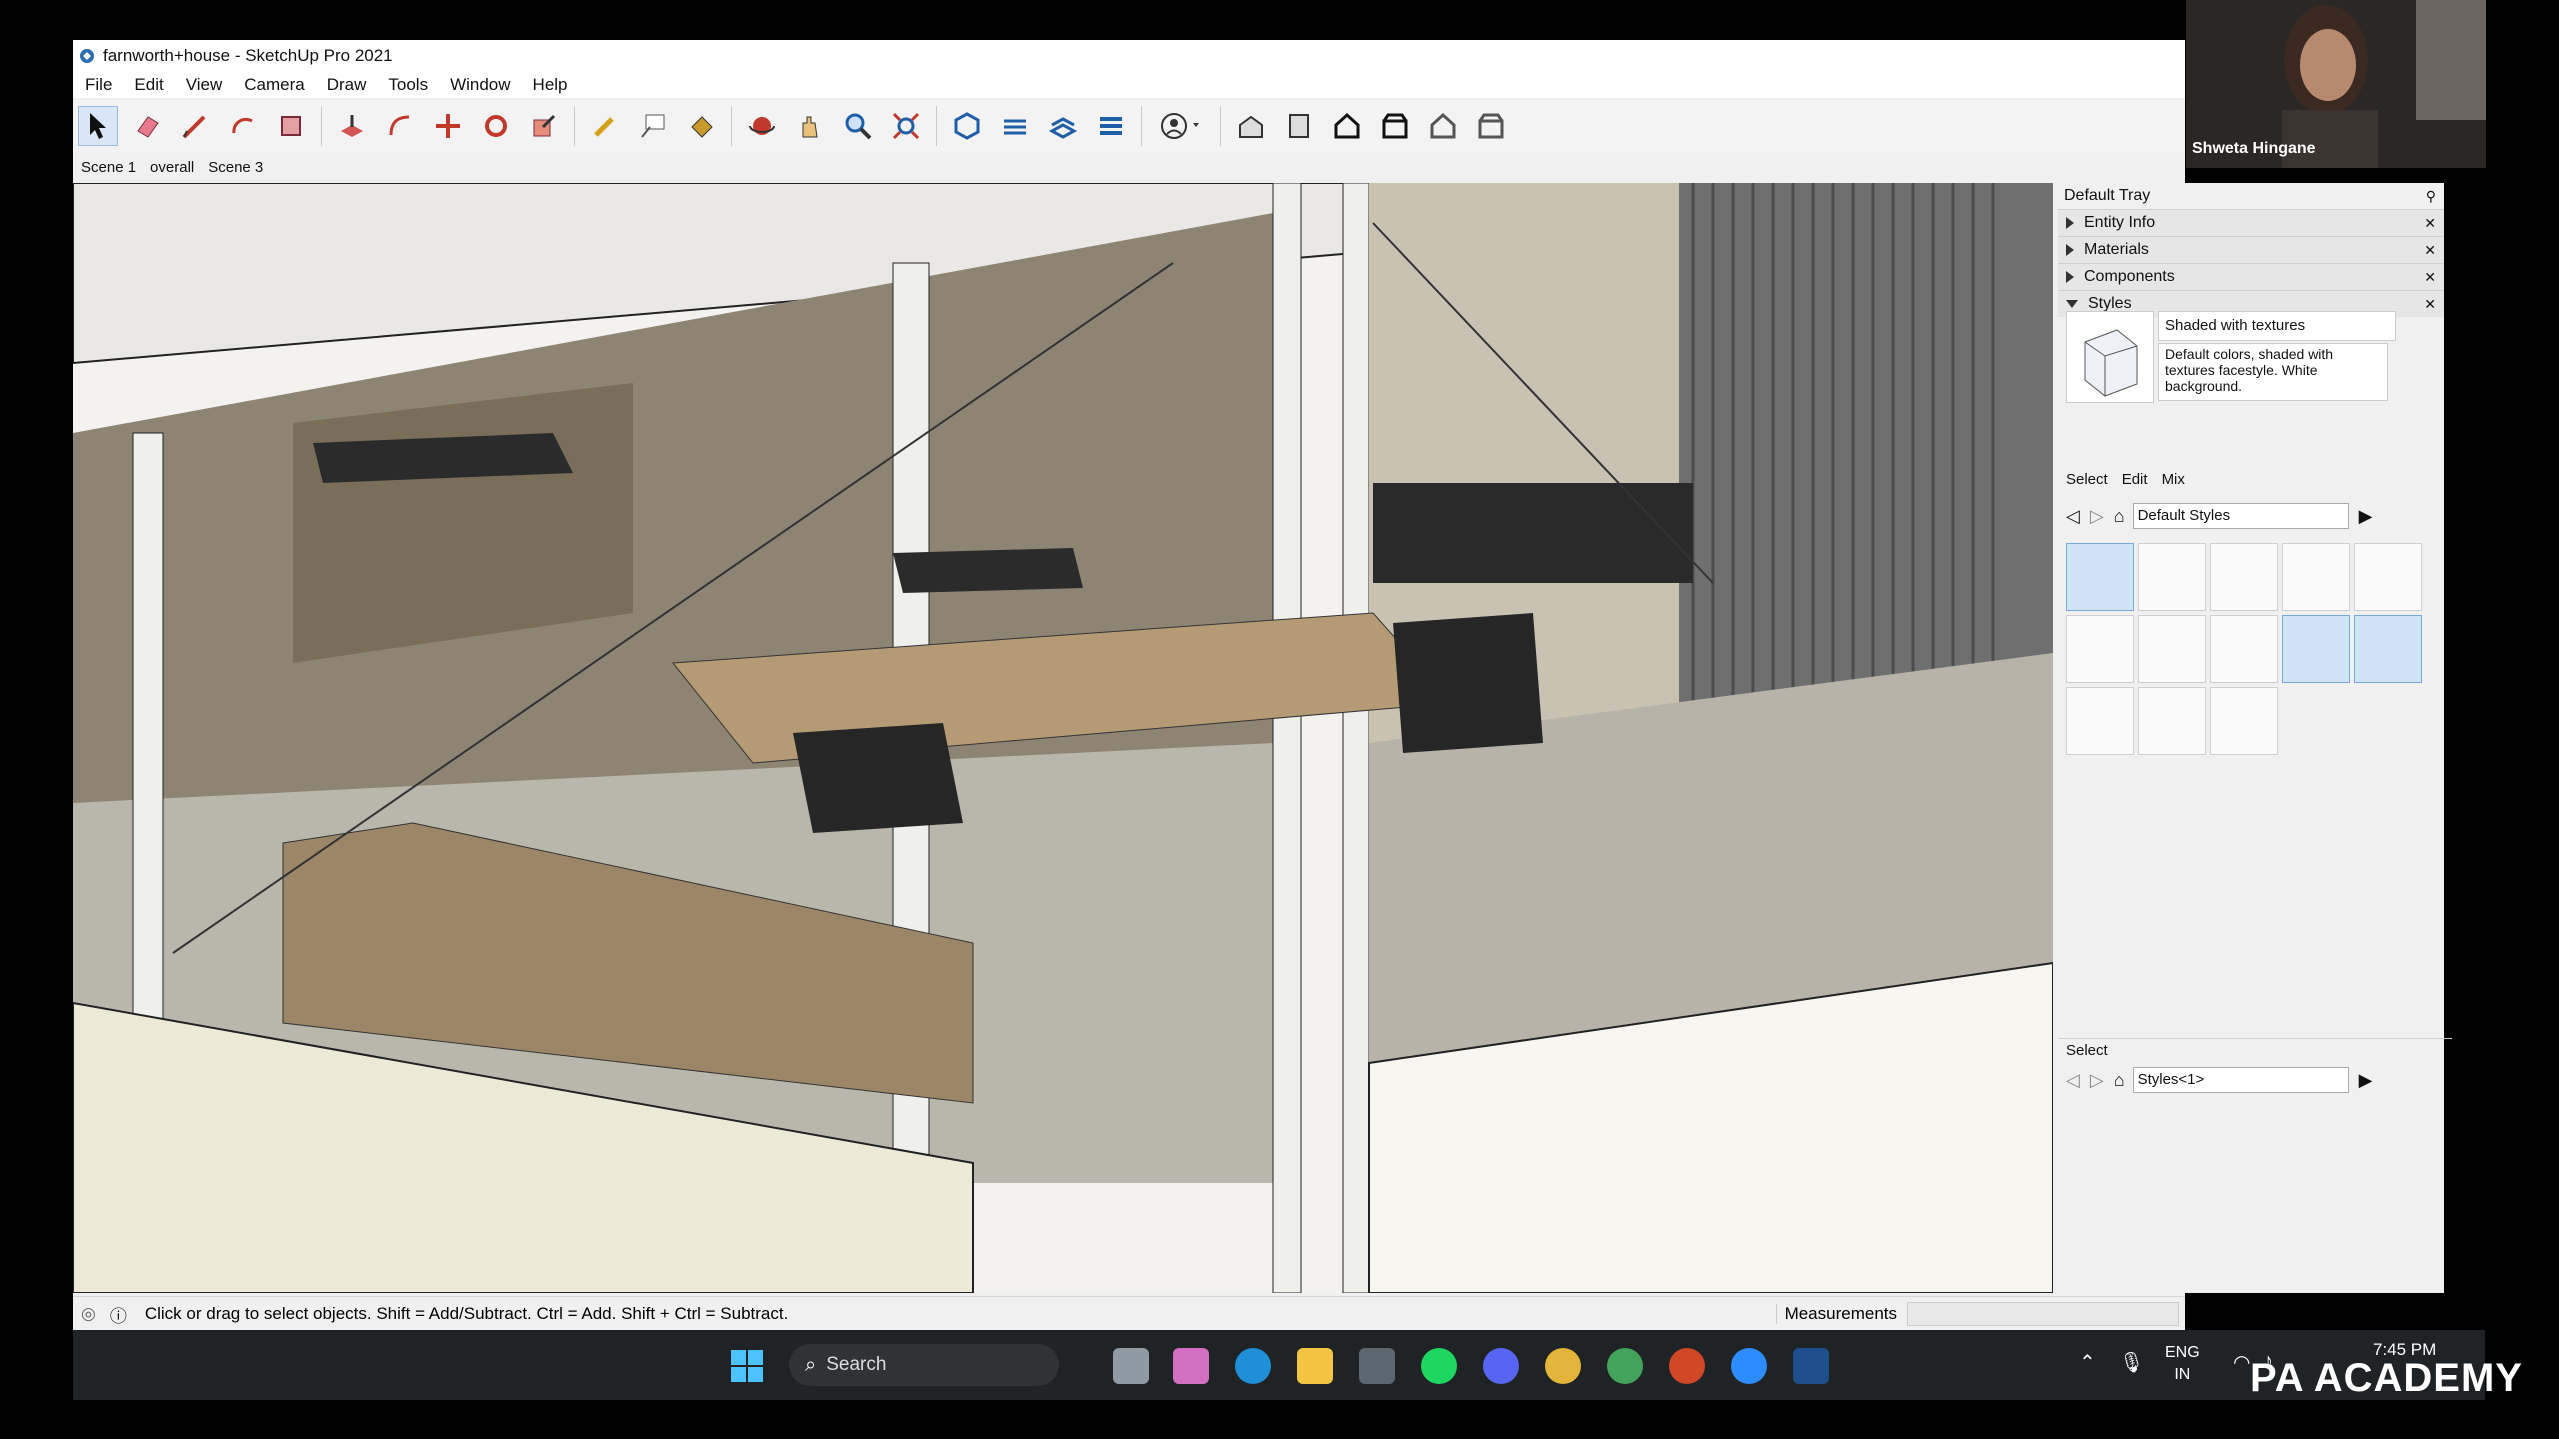 The height and width of the screenshot is (1439, 2559). Describe the element at coordinates (204, 85) in the screenshot. I see `menu-view: View` at that location.